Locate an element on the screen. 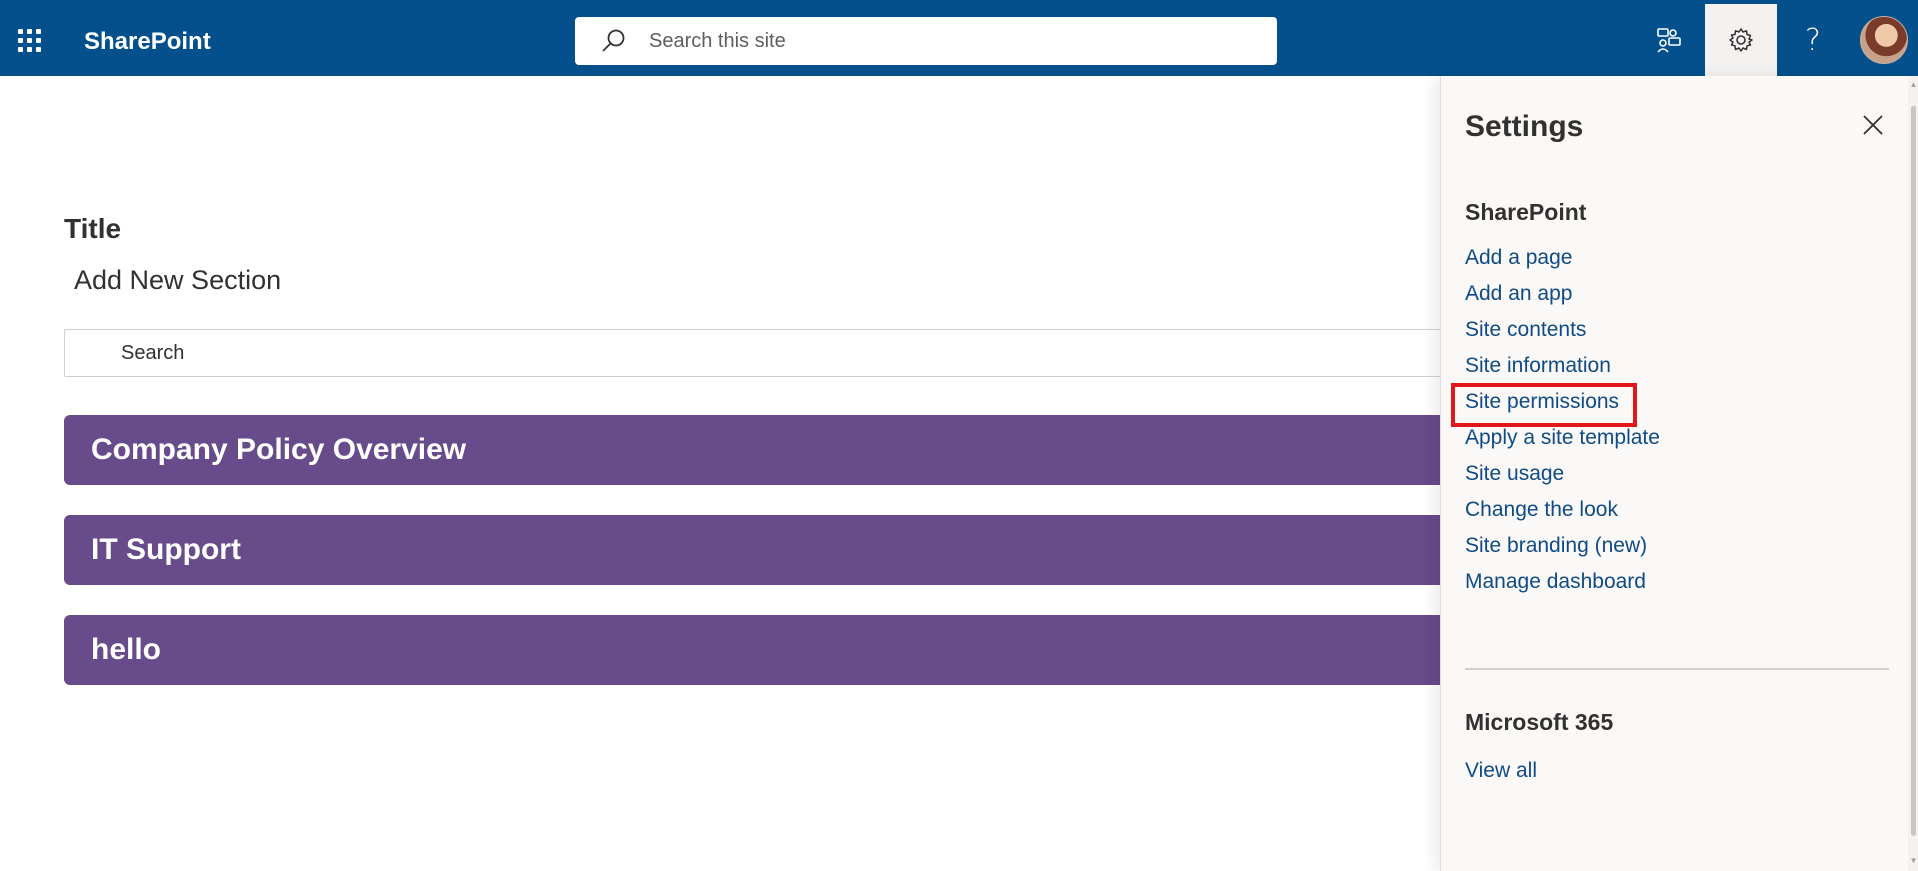 The height and width of the screenshot is (871, 1918). waffle-icon is located at coordinates (35, 46).